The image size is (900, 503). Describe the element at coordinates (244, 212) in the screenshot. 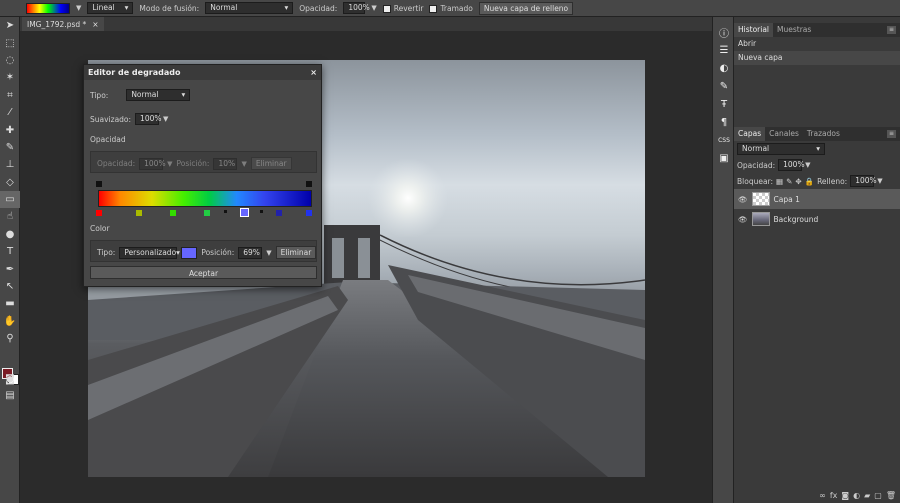

I see `color-stop-selected` at that location.